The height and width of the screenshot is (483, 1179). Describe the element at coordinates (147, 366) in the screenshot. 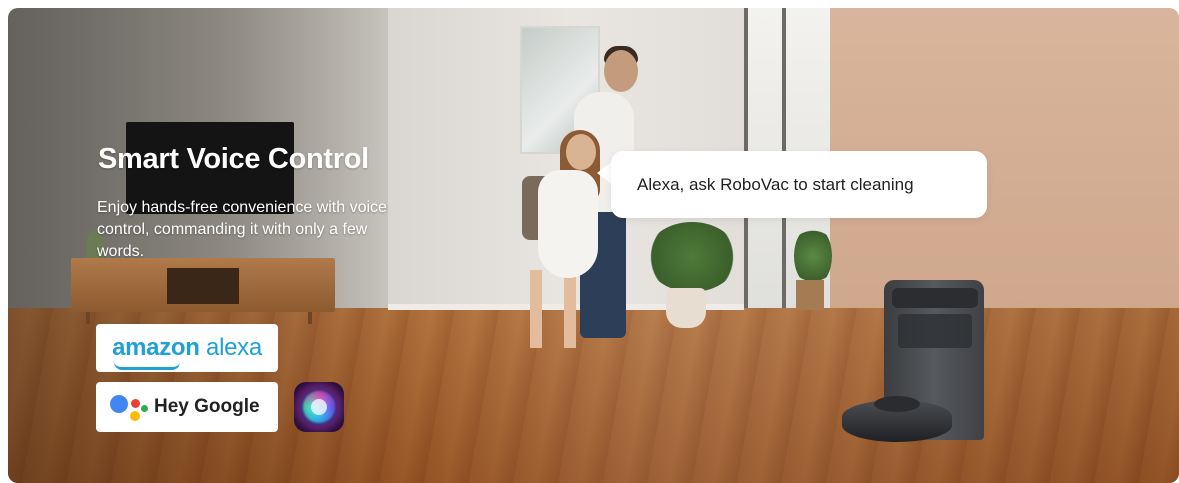

I see `amazon-smile-icon` at that location.